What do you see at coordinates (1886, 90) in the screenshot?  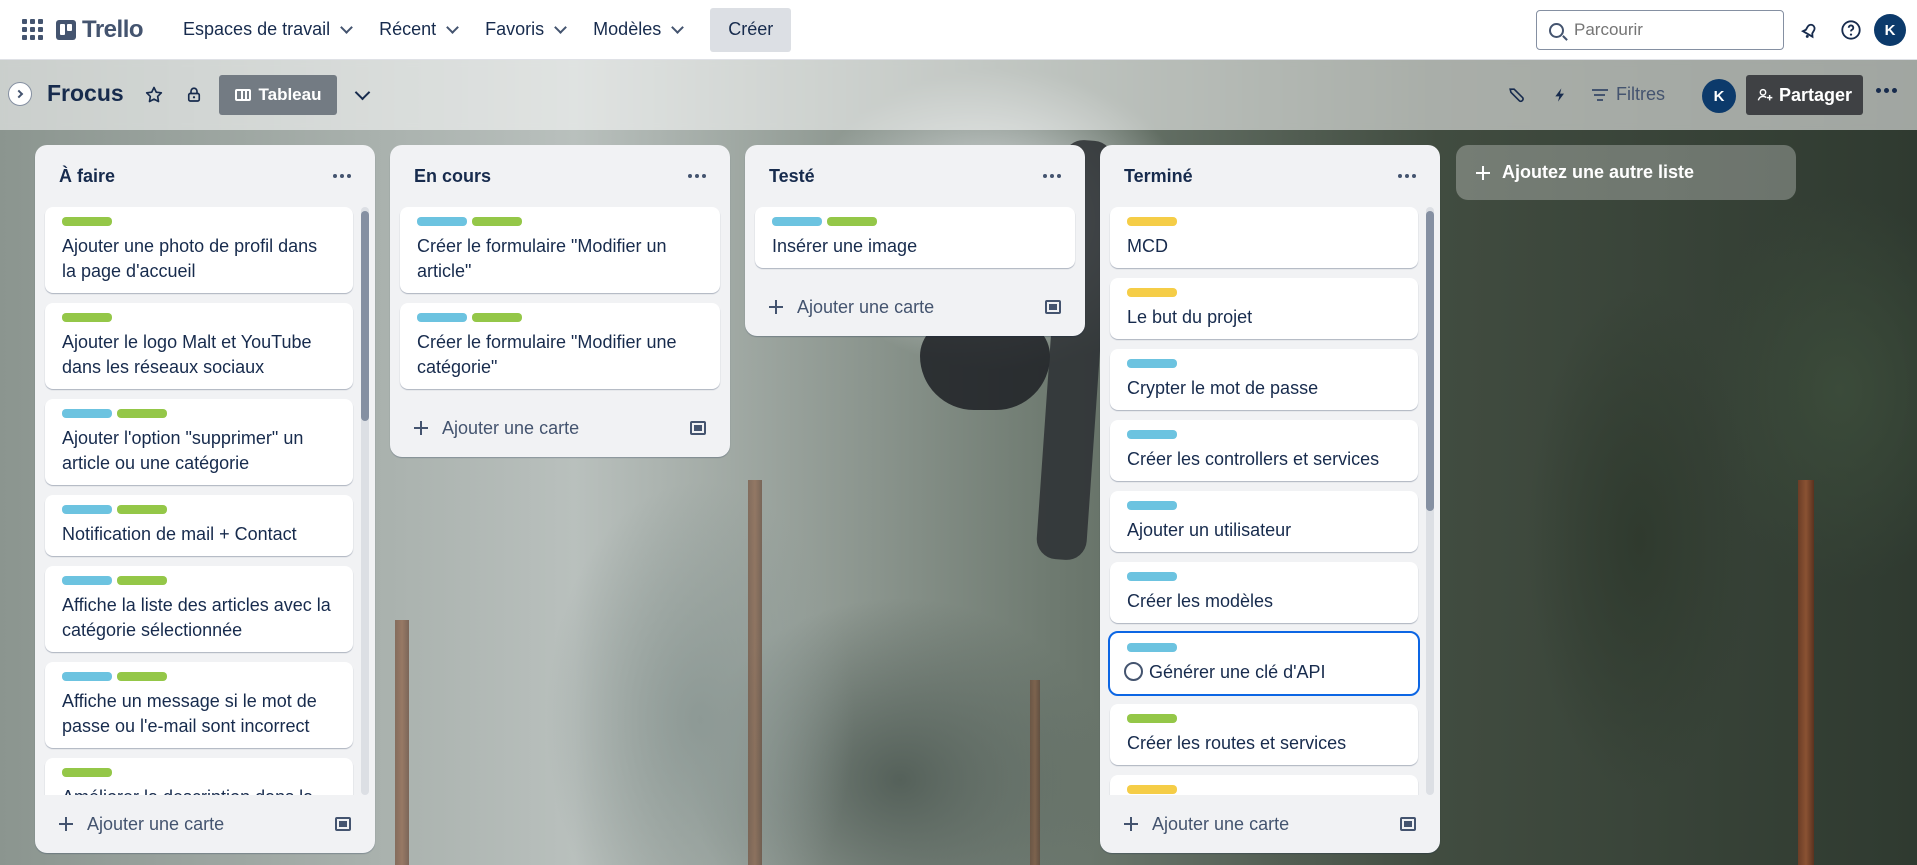 I see `board-menu-more-icon` at bounding box center [1886, 90].